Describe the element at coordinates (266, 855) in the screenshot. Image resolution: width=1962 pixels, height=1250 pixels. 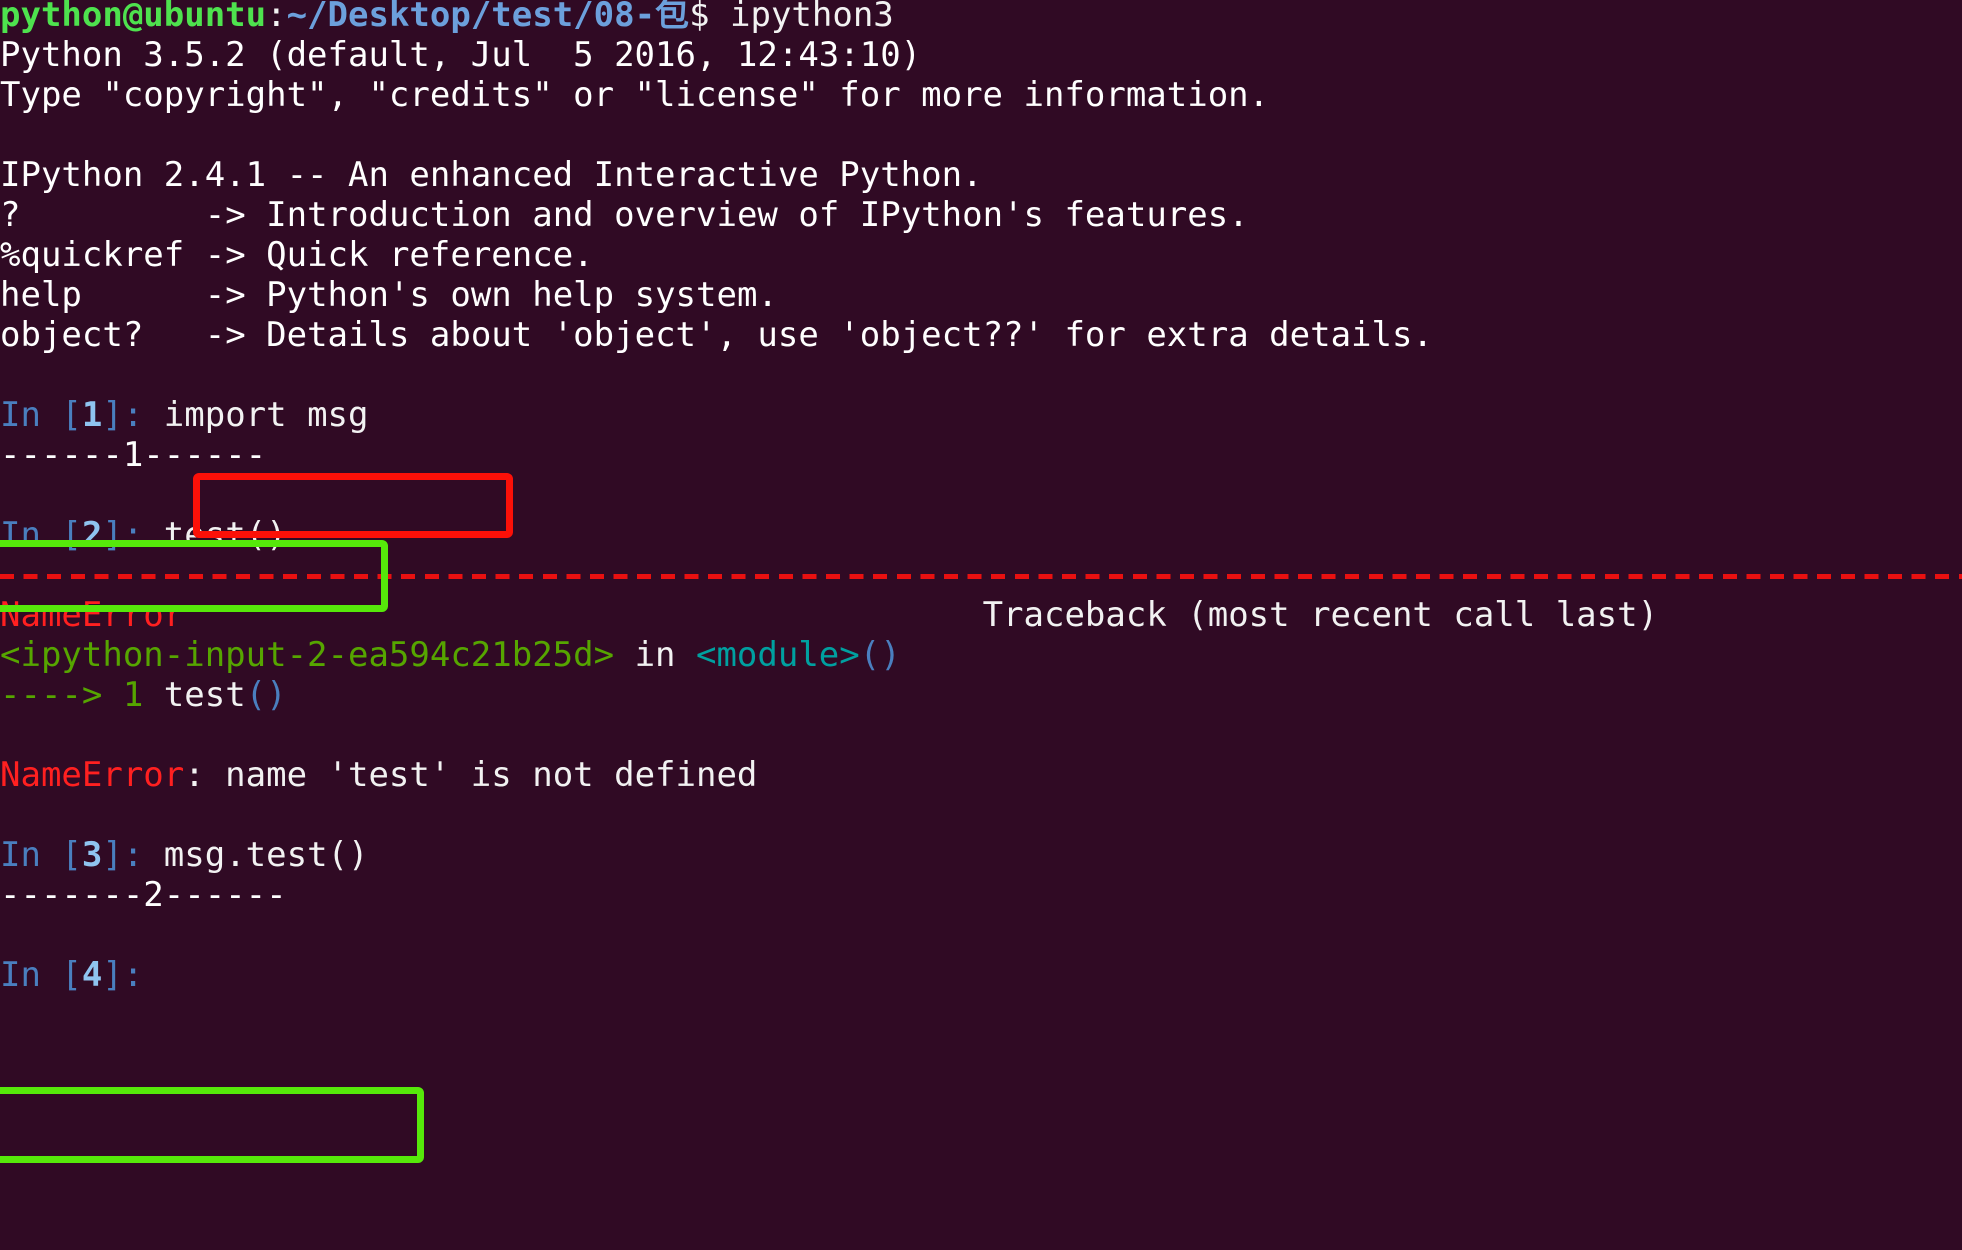
I see `in-code-3: msg.test()` at that location.